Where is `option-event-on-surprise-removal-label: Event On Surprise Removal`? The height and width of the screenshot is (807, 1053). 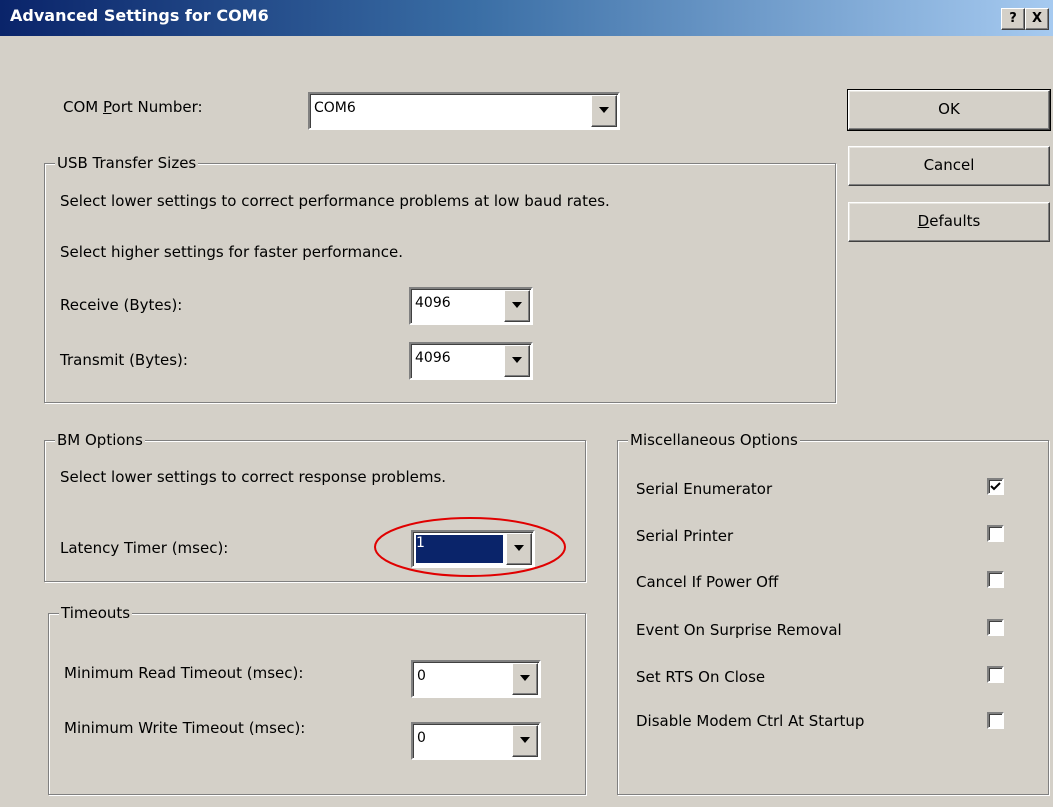
option-event-on-surprise-removal-label: Event On Surprise Removal is located at coordinates (739, 630).